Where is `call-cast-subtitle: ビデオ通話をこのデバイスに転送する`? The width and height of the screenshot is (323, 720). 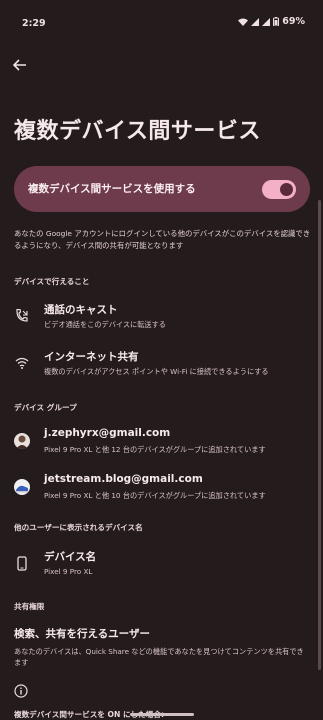 call-cast-subtitle: ビデオ通話をこのデバイスに転送する is located at coordinates (105, 324).